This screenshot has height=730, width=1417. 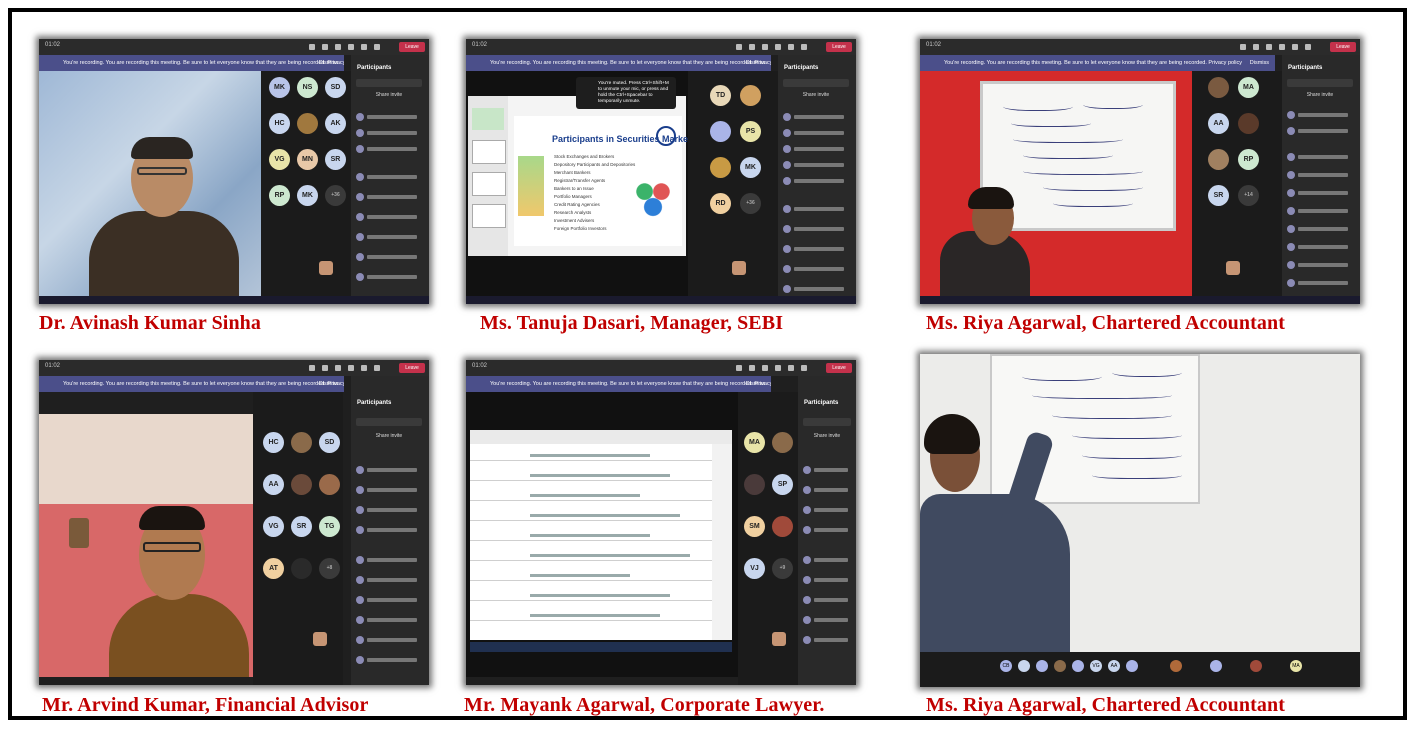 I want to click on avatar: TG, so click(x=329, y=526).